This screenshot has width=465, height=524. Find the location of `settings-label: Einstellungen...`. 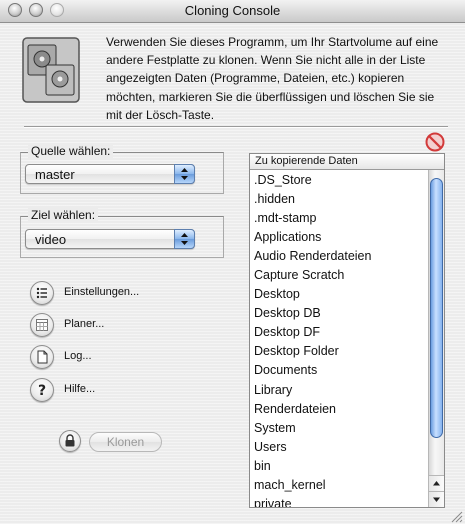

settings-label: Einstellungen... is located at coordinates (102, 292).